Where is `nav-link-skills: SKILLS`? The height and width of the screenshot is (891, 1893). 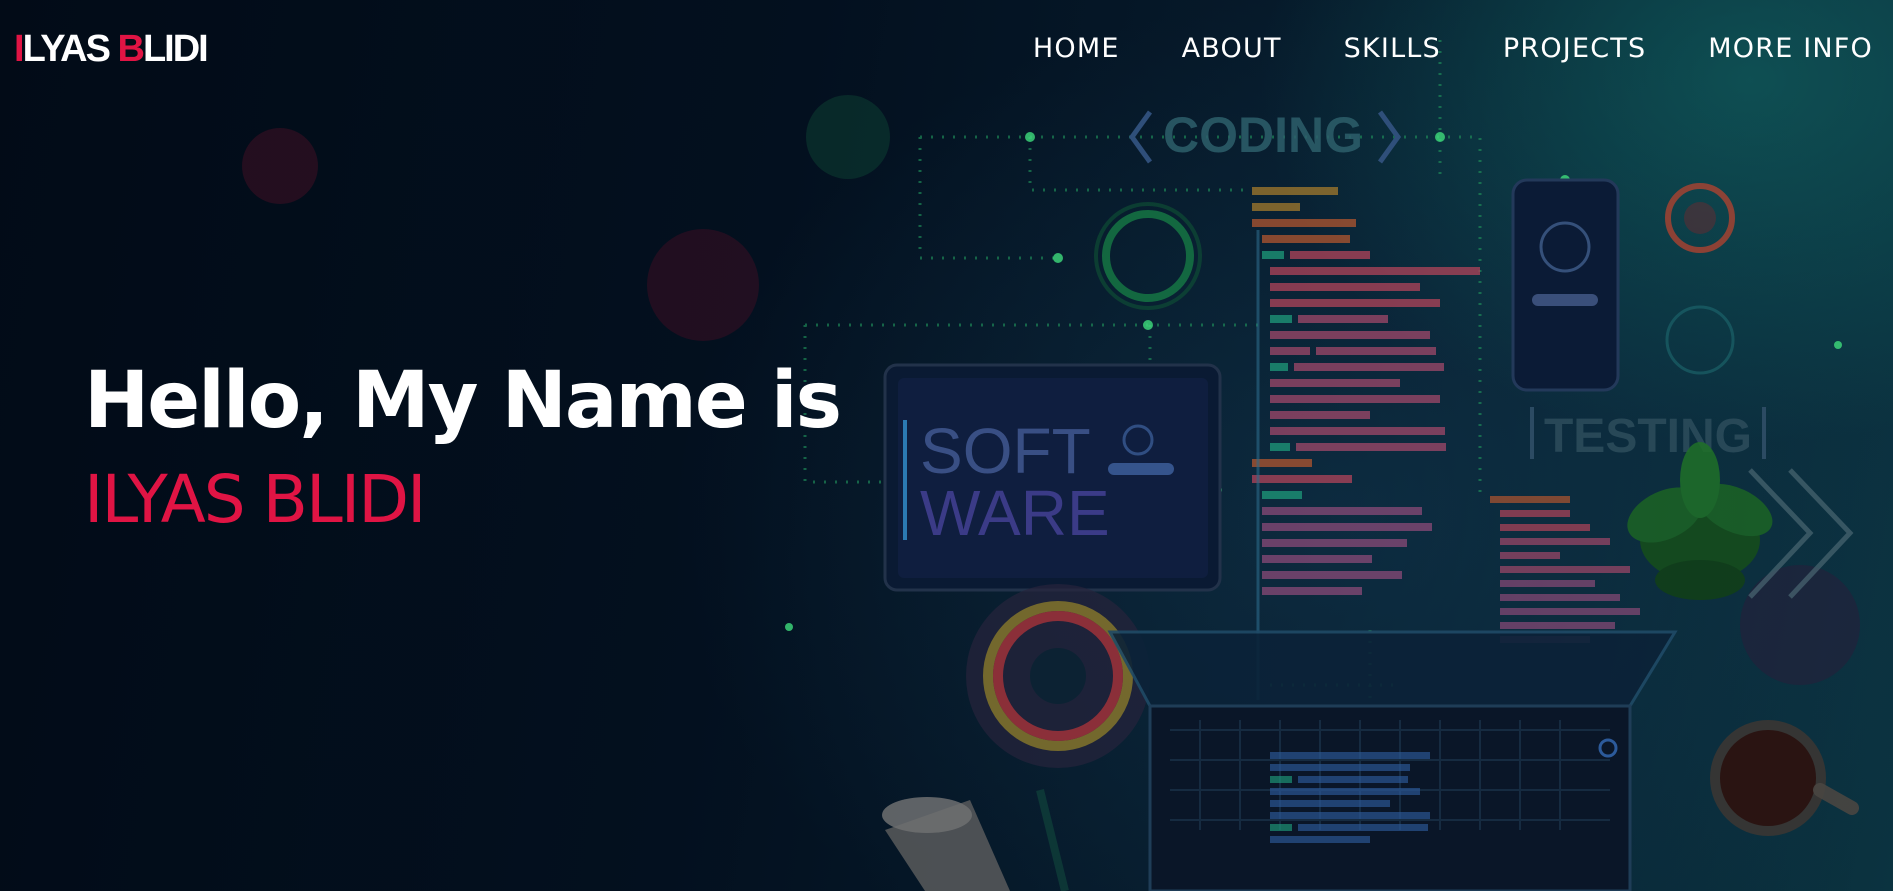
nav-link-skills: SKILLS is located at coordinates (1392, 49).